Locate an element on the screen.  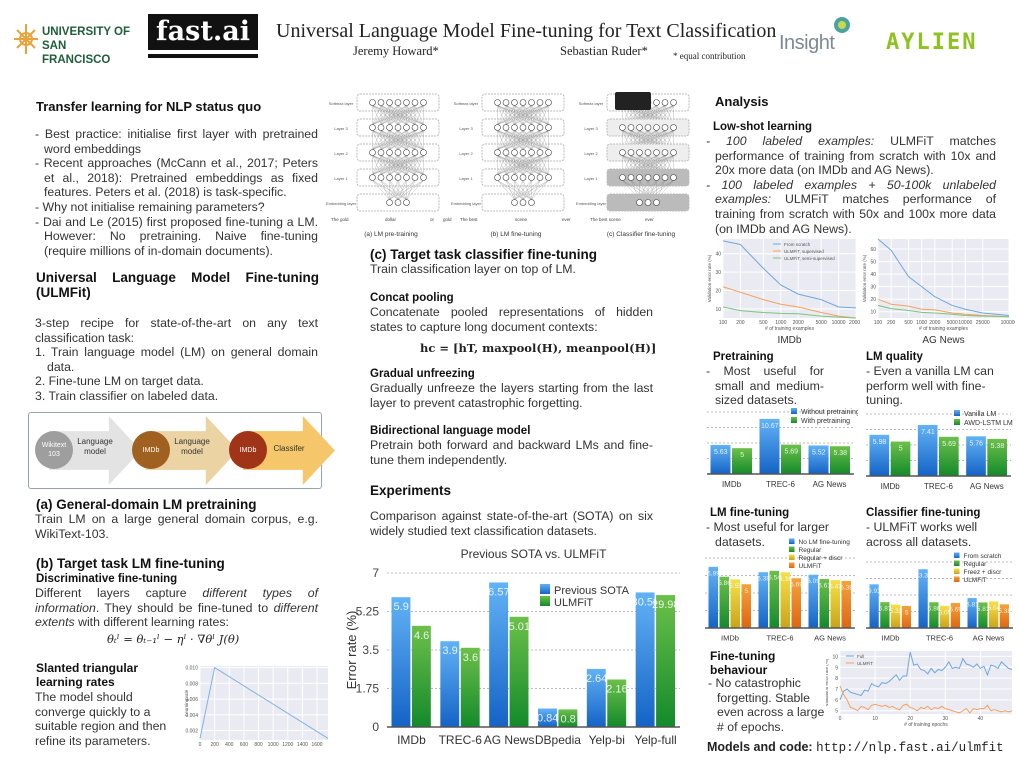
bar-value-label: 5.38 is located at coordinates (1004, 611).